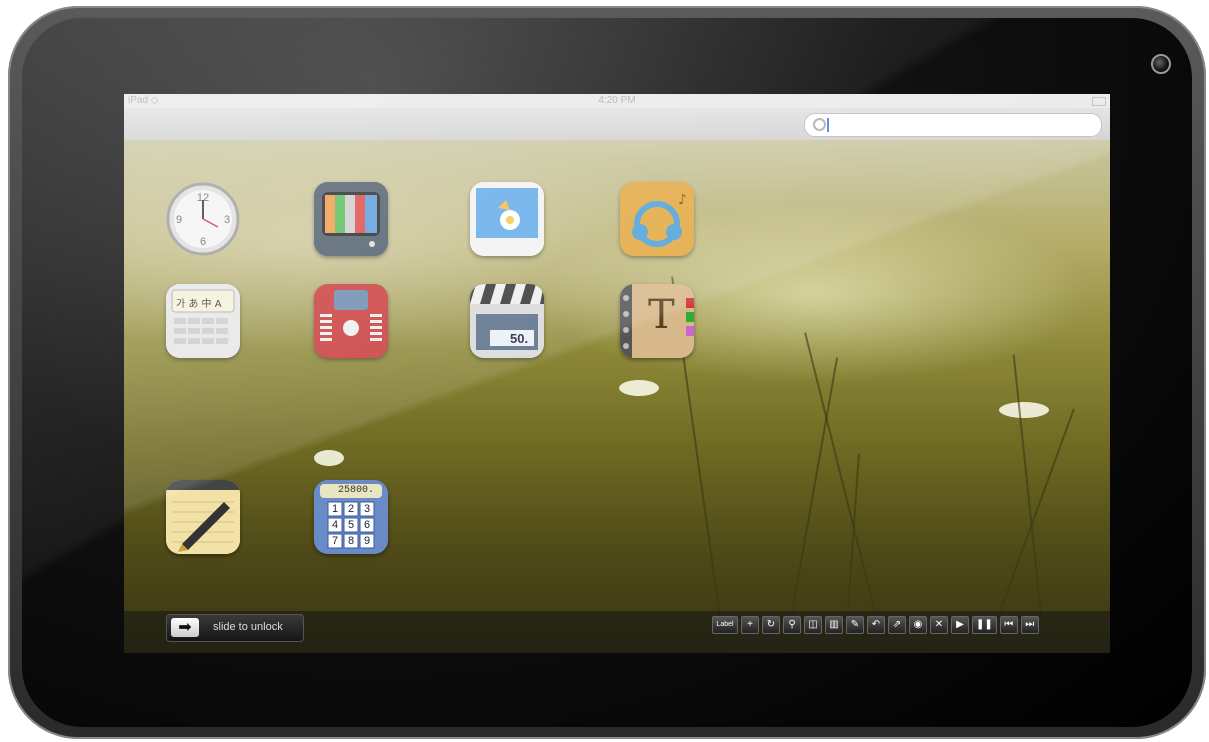 The width and height of the screenshot is (1209, 742). Describe the element at coordinates (367, 509) in the screenshot. I see `calculator-key: 3` at that location.